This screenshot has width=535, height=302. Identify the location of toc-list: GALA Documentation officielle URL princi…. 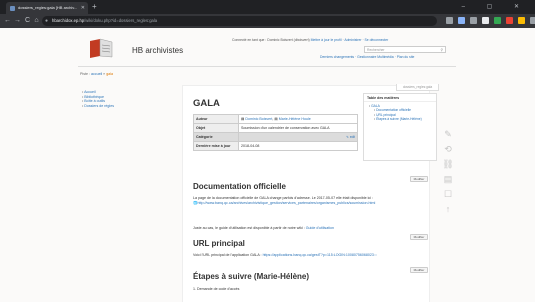
(400, 112).